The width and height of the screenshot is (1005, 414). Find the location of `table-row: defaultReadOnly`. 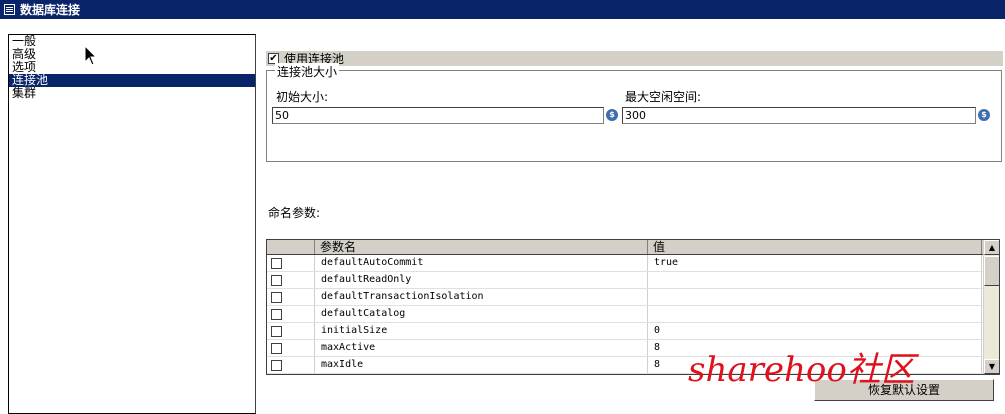

table-row: defaultReadOnly is located at coordinates (633, 280).